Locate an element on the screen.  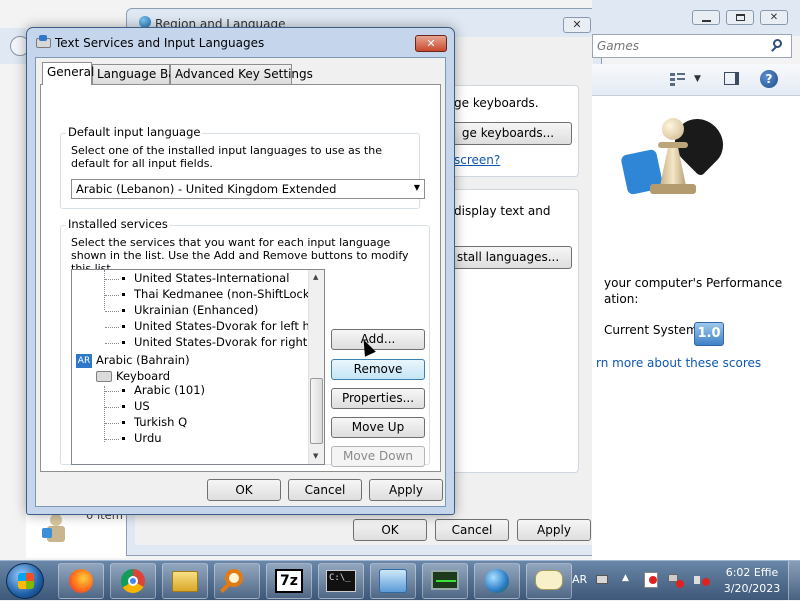
taskbar: 7z C:\_ AR ▲ 6:02 Effie 3/20/2023 is located at coordinates (400, 580).